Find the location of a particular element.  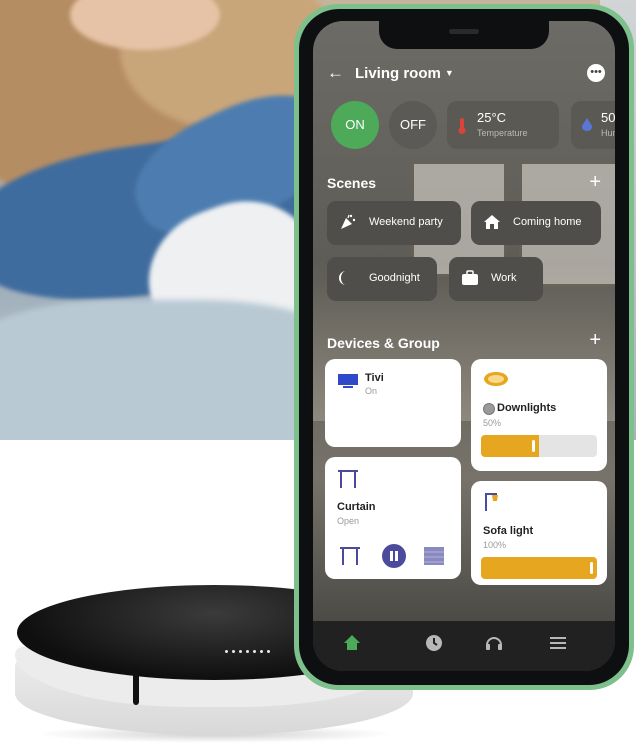

humidity-label: Humidity is located at coordinates (608, 133).